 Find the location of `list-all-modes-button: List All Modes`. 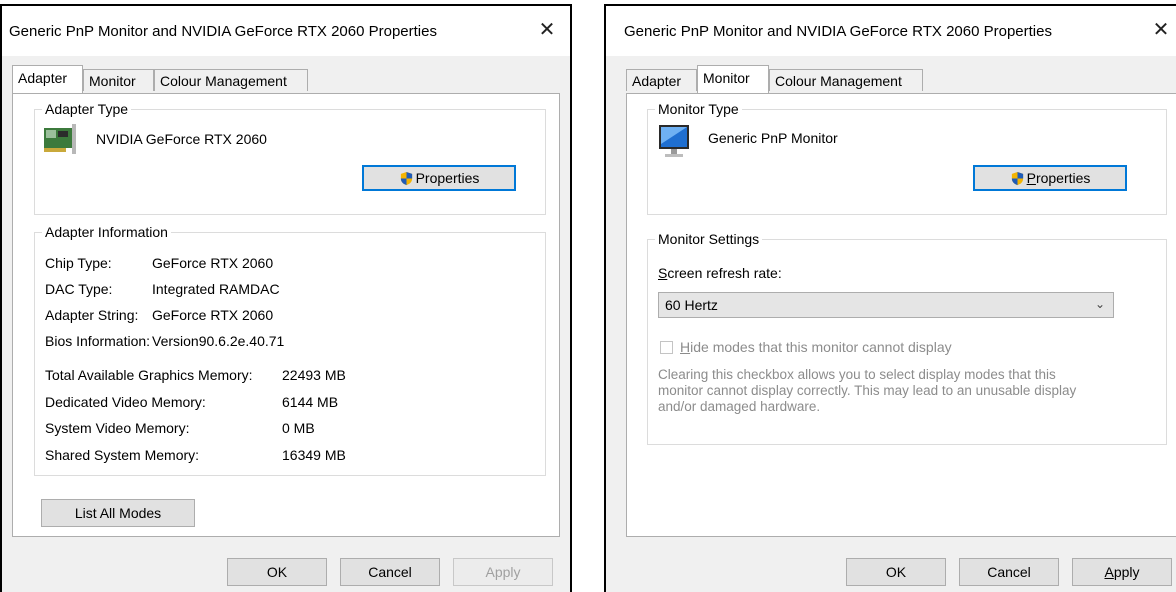

list-all-modes-button: List All Modes is located at coordinates (118, 513).